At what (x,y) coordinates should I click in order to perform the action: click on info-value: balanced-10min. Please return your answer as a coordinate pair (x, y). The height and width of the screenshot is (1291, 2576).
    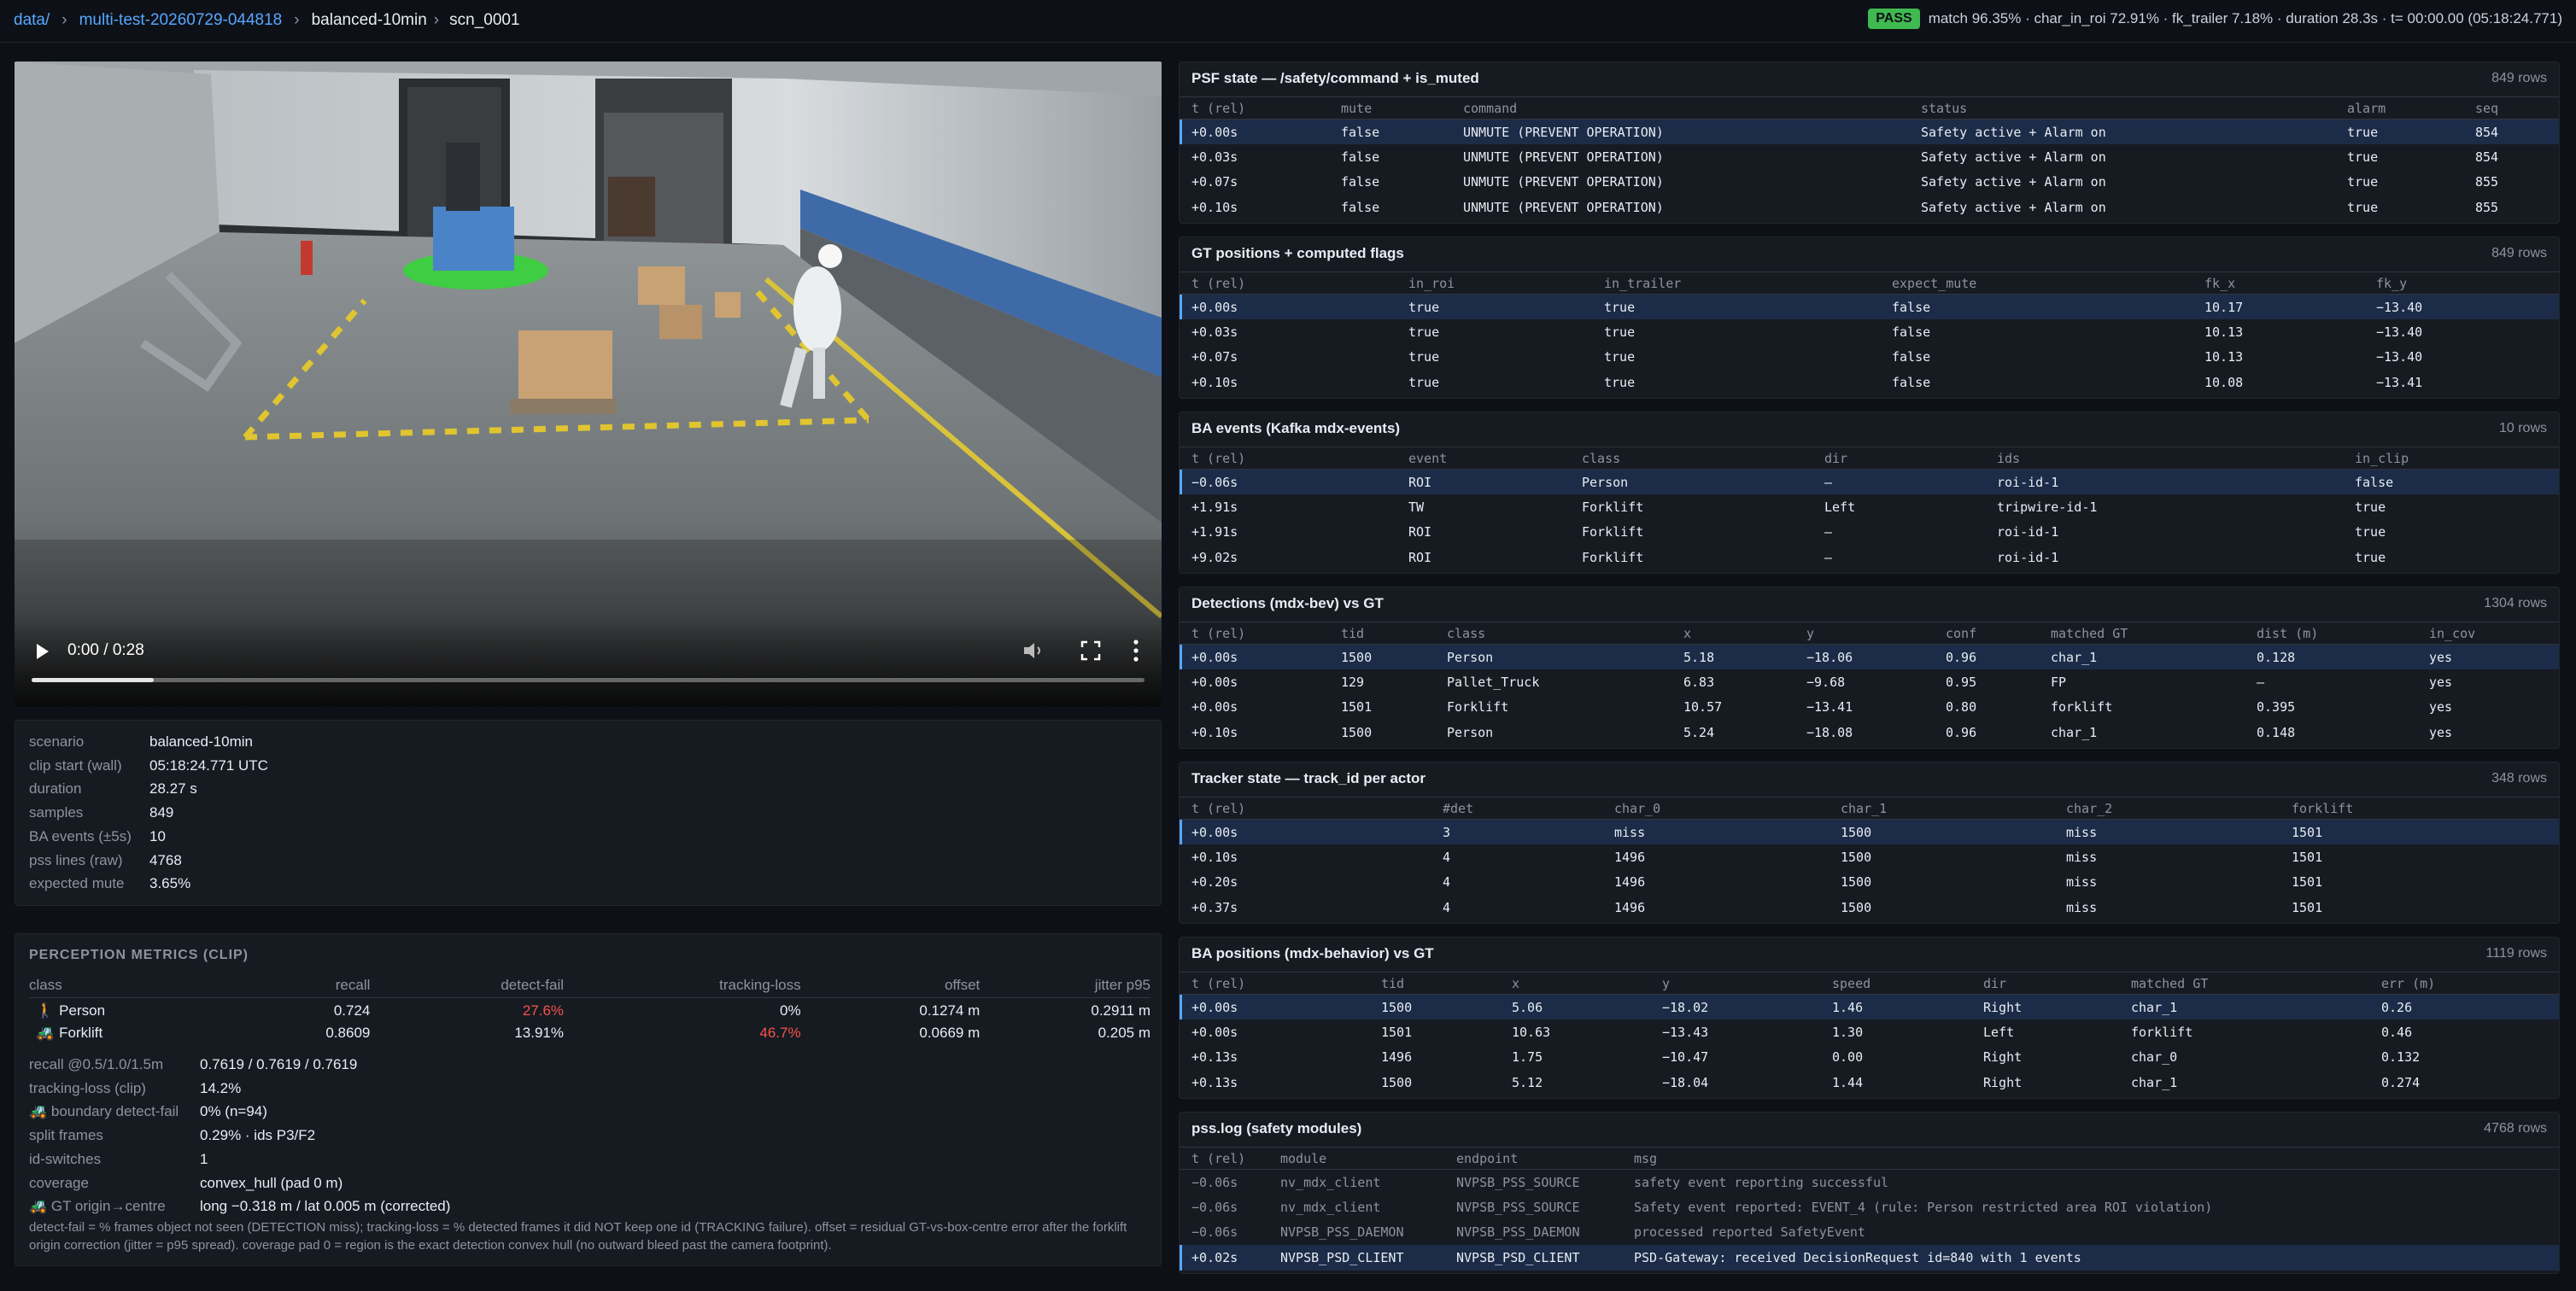
    Looking at the image, I should click on (201, 741).